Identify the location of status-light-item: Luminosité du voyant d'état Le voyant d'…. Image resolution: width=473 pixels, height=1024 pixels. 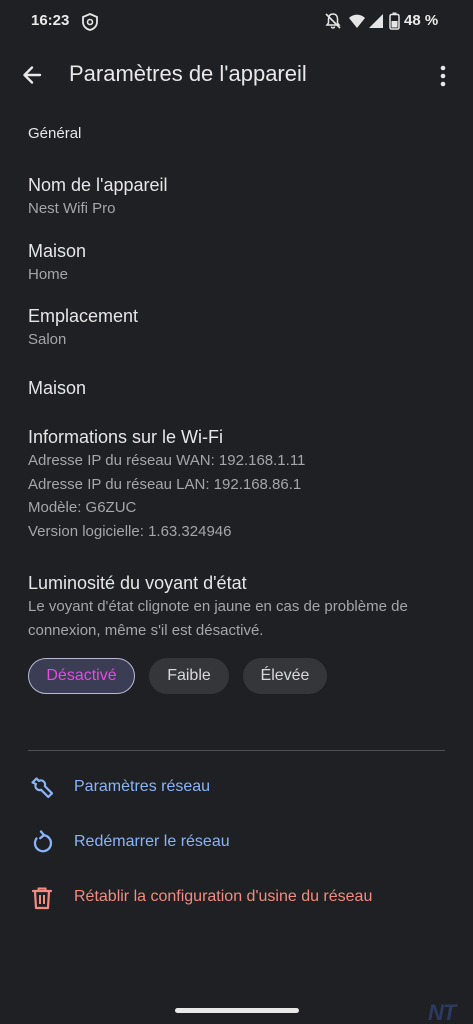
(237, 607).